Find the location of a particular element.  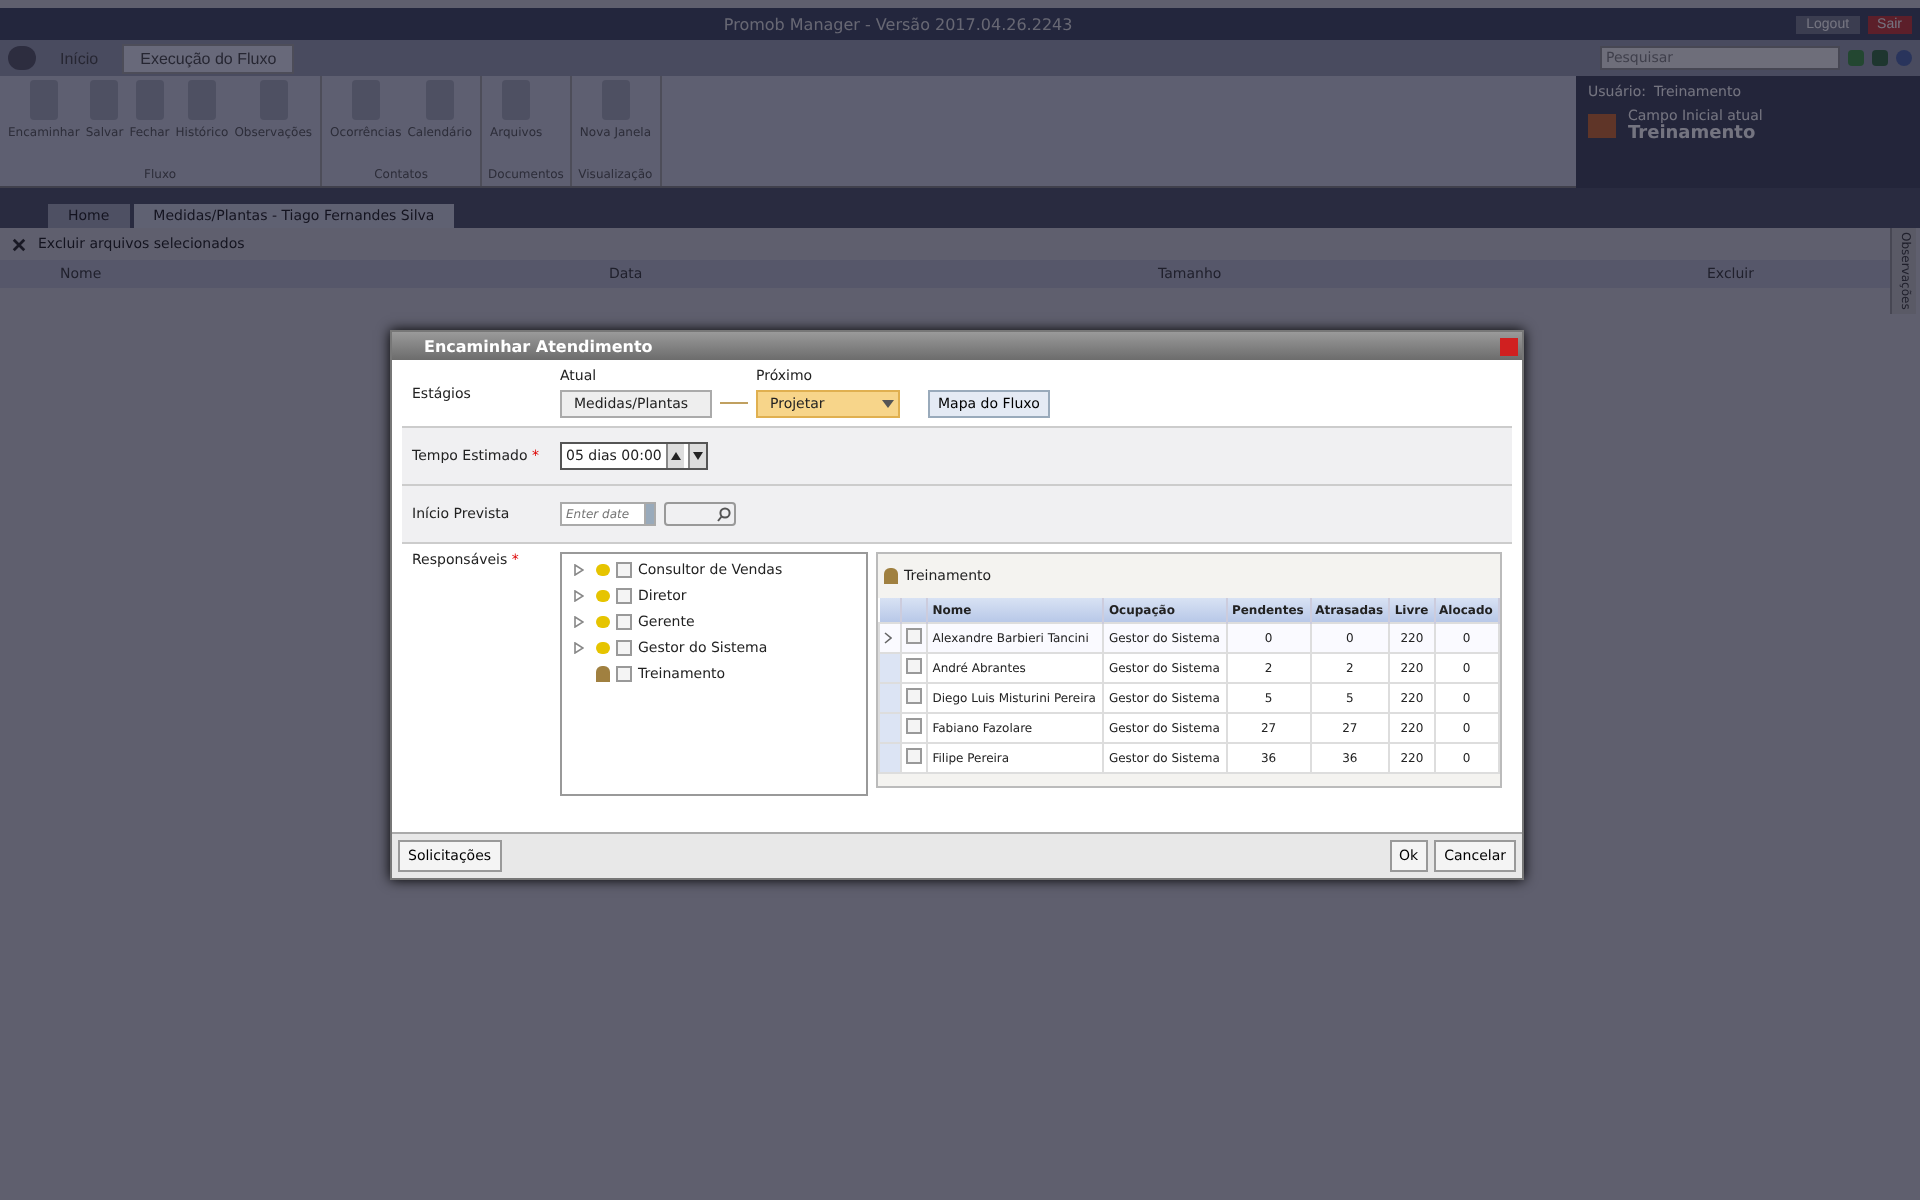

app-menu-icon is located at coordinates (22, 58).